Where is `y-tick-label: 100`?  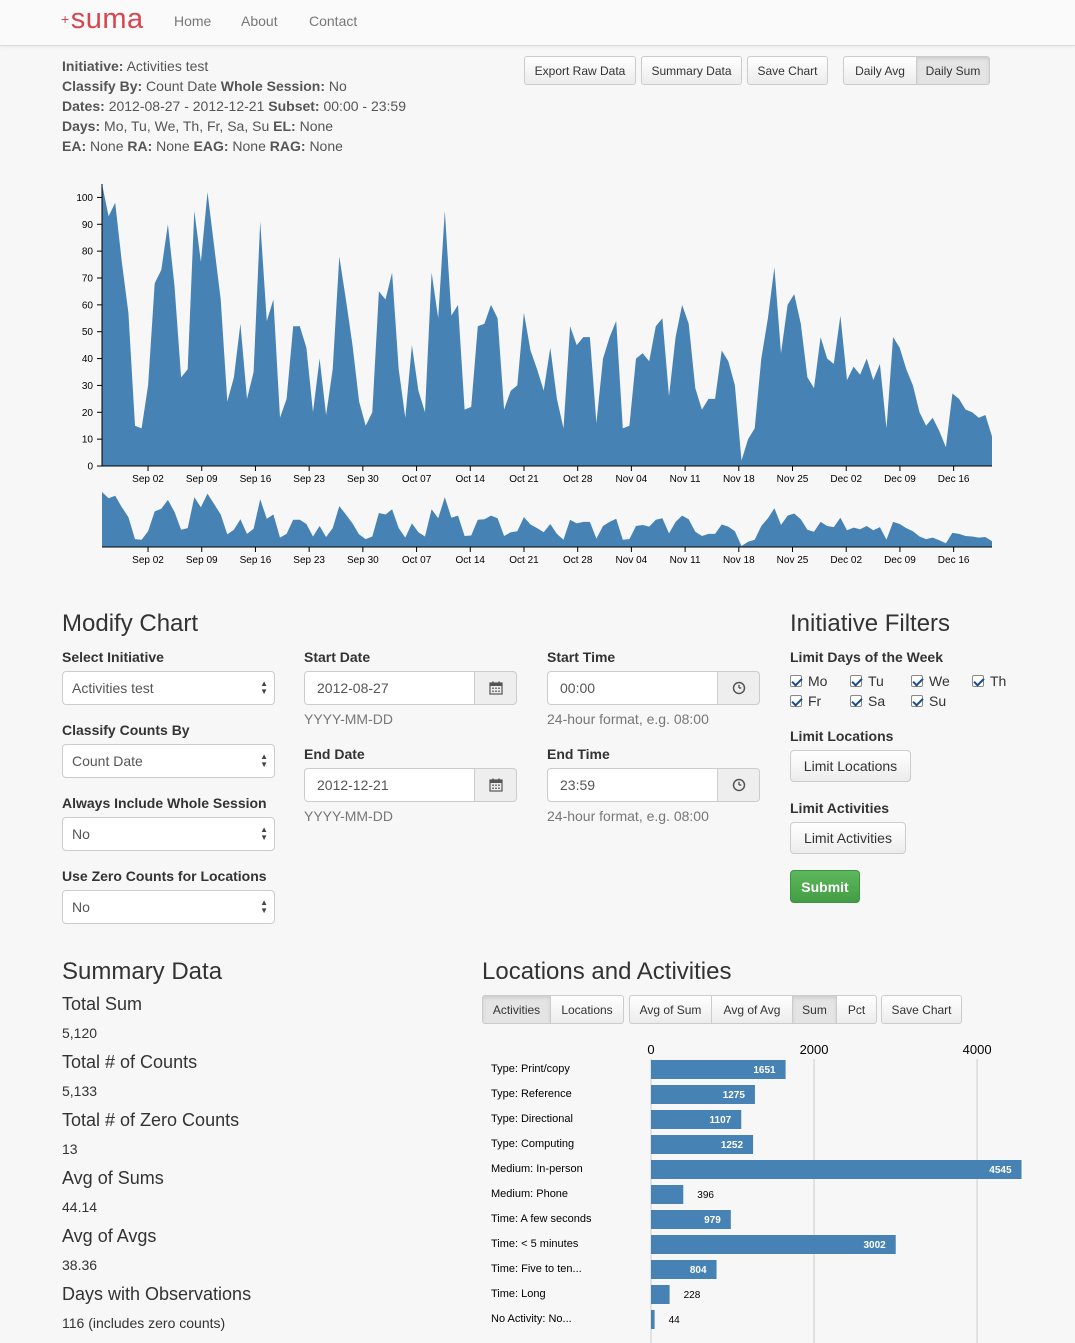 y-tick-label: 100 is located at coordinates (84, 198).